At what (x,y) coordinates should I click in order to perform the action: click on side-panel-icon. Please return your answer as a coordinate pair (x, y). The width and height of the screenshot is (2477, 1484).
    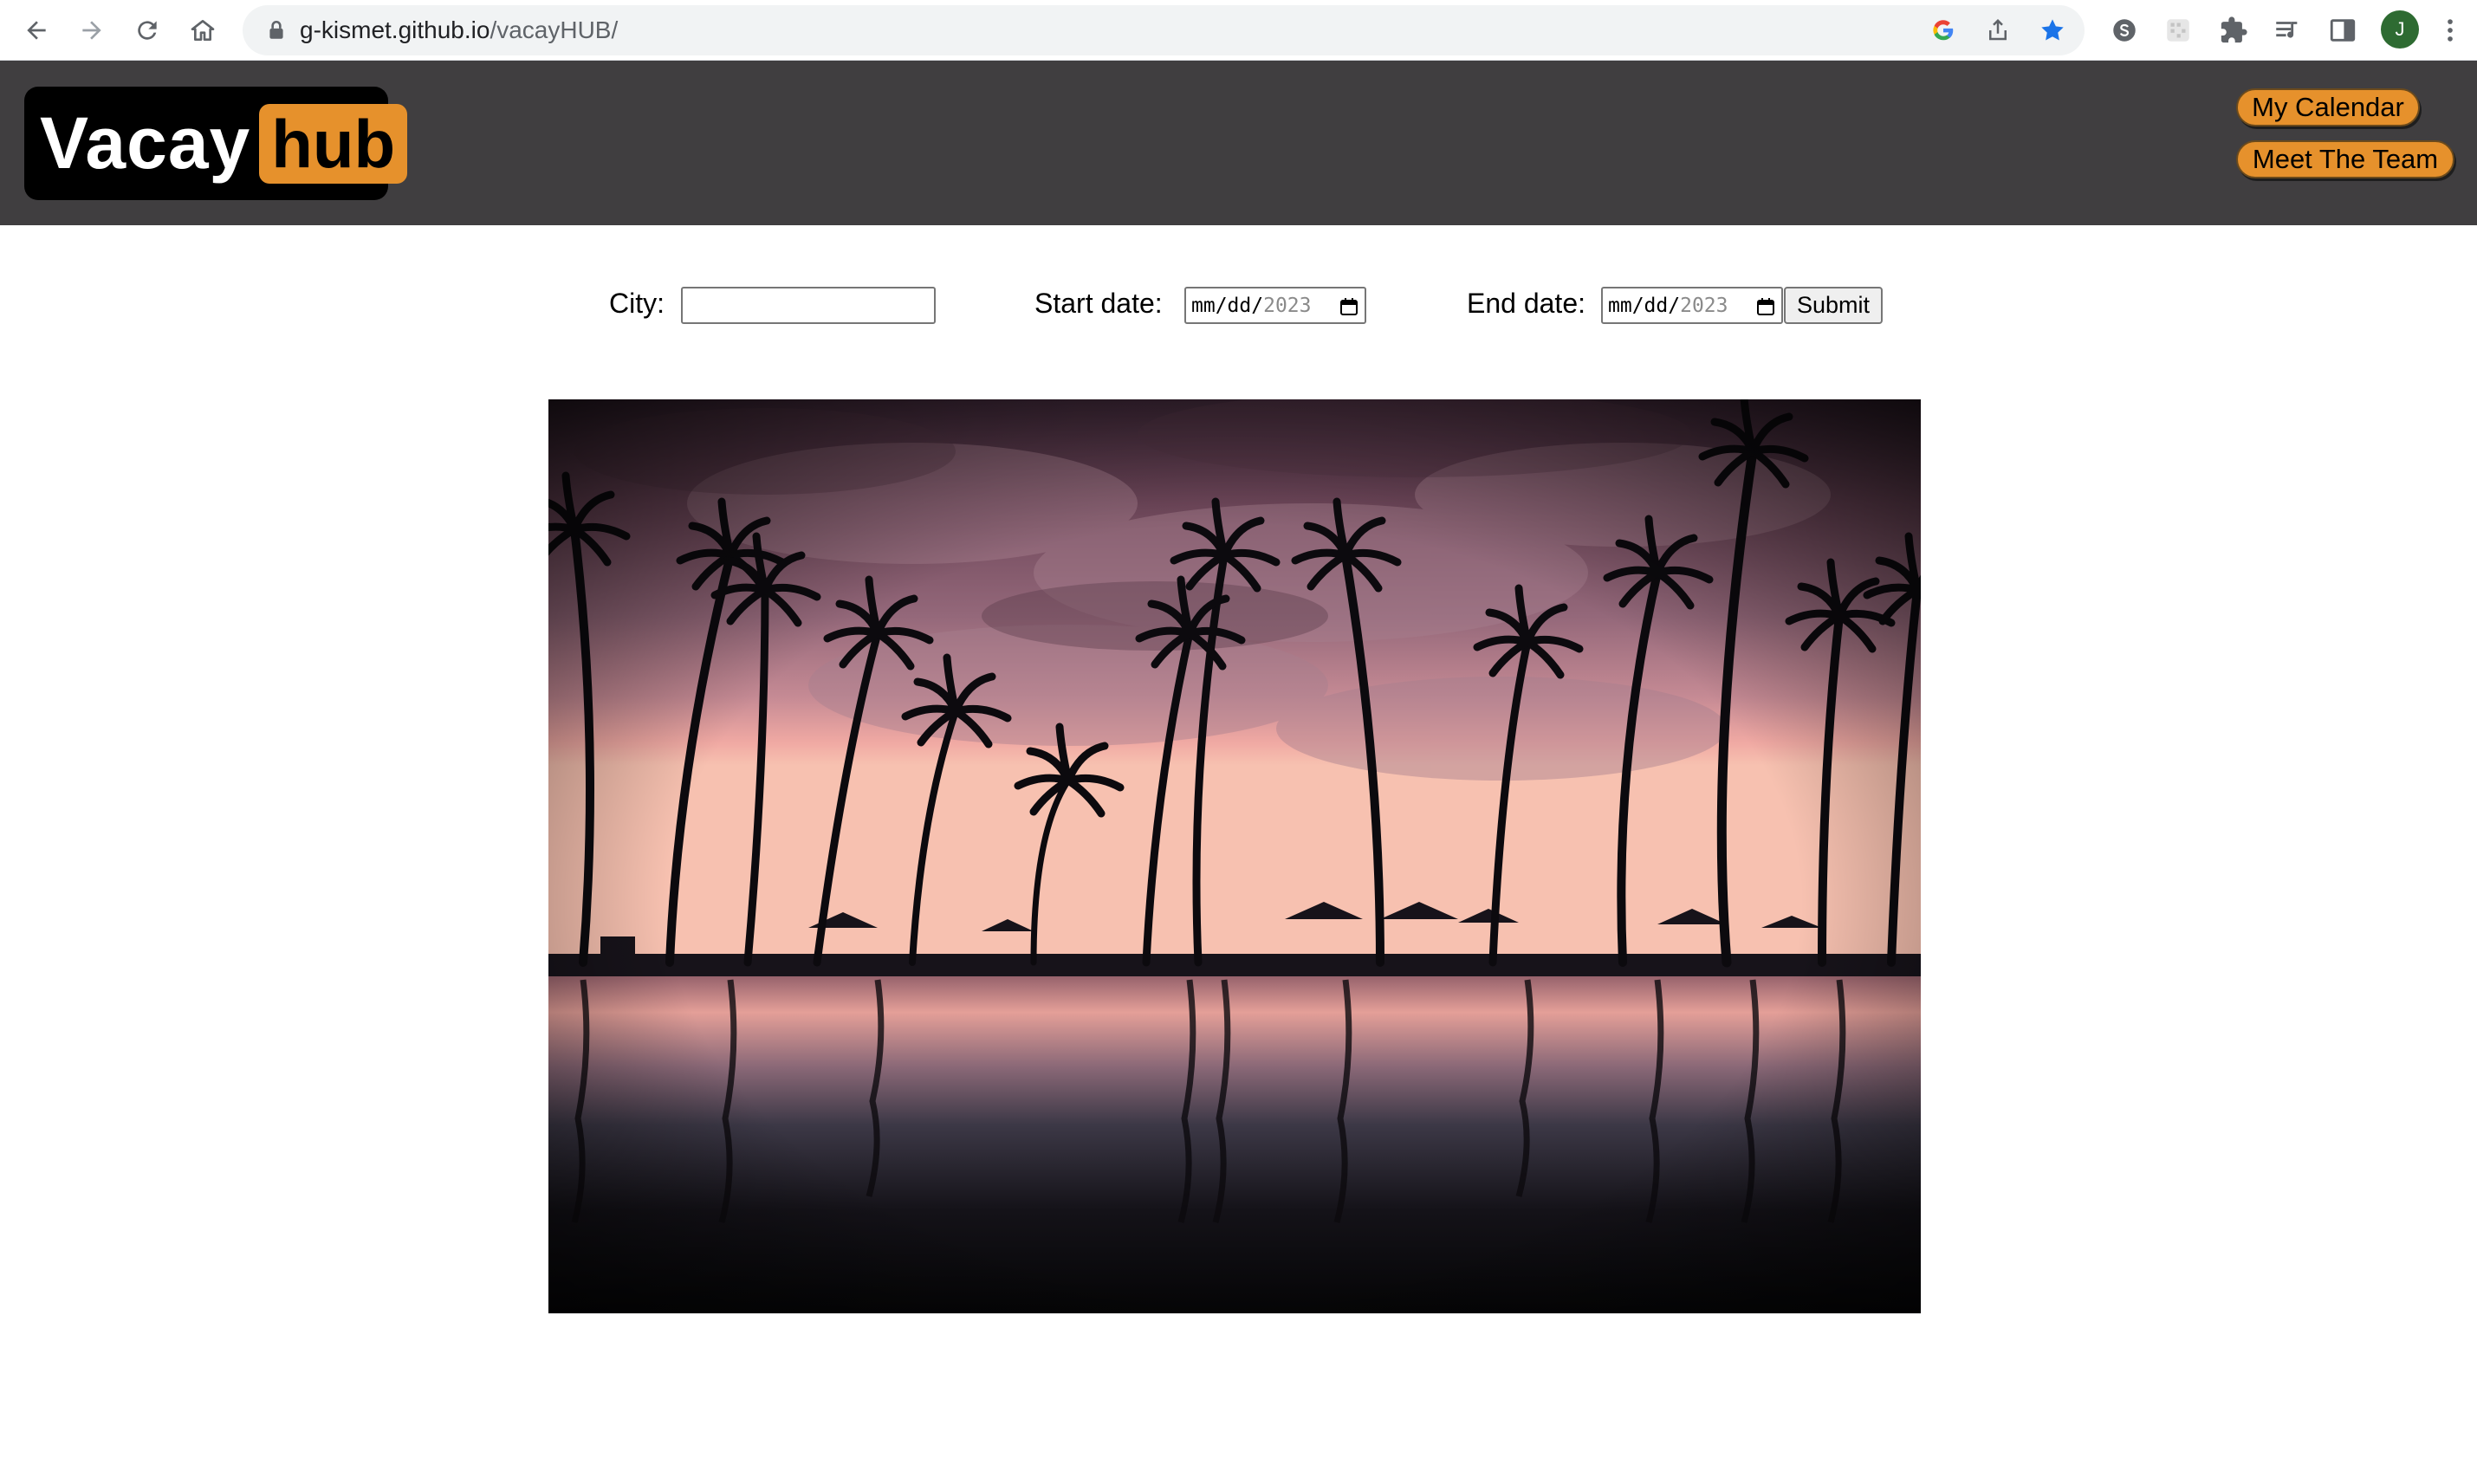
    Looking at the image, I should click on (2342, 30).